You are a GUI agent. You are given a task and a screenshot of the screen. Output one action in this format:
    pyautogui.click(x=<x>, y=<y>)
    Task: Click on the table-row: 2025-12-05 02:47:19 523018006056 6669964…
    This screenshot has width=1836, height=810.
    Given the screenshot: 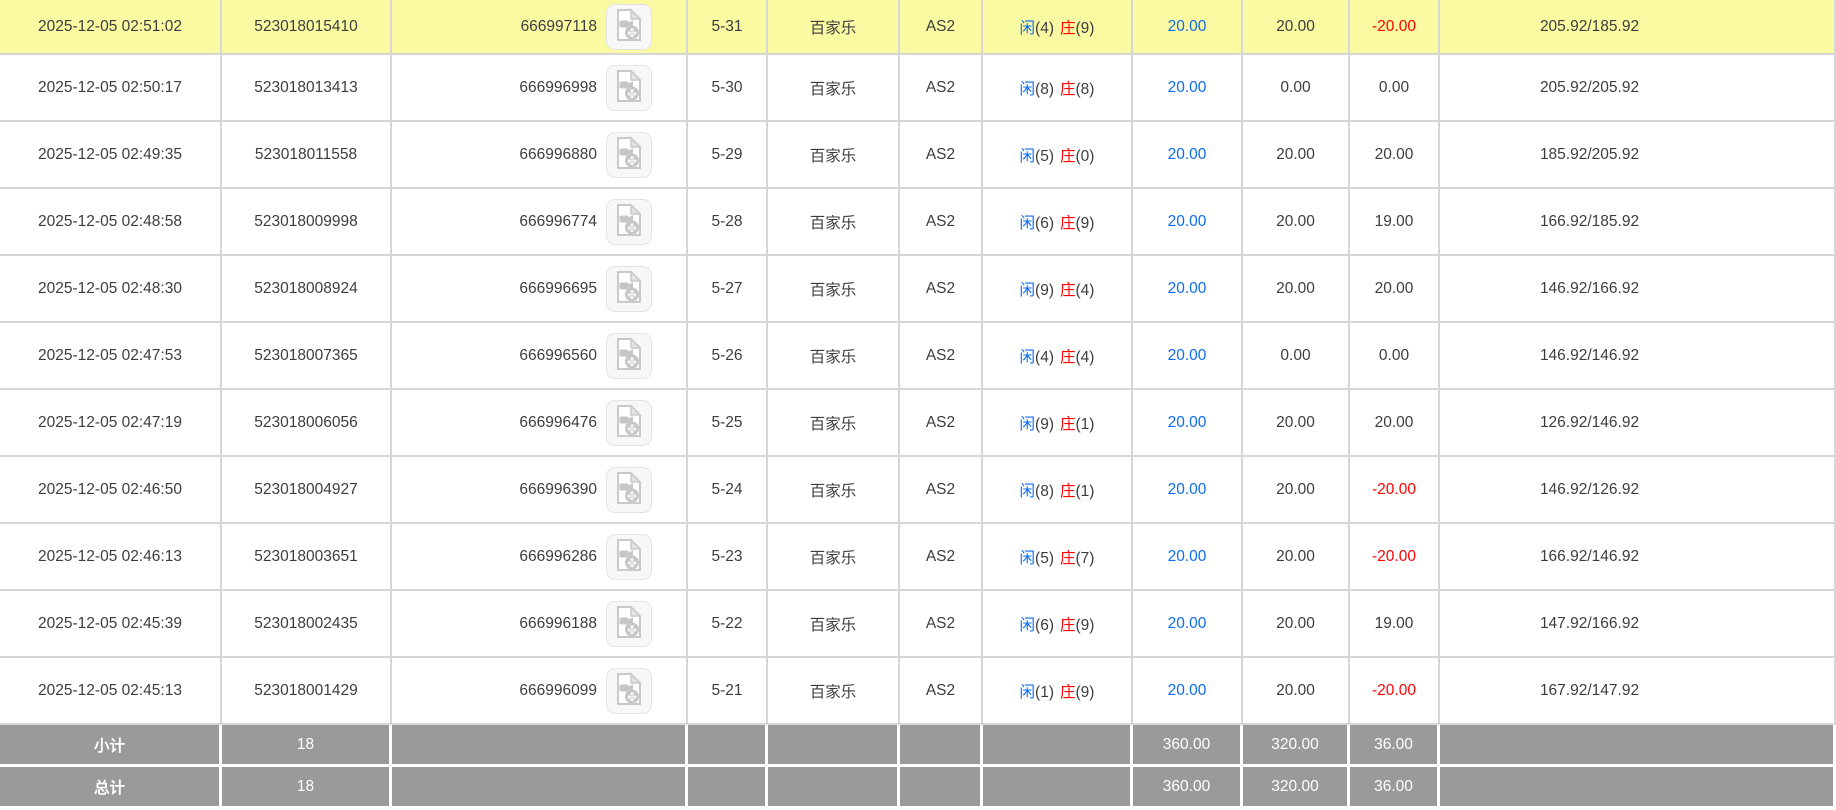 What is the action you would take?
    pyautogui.click(x=918, y=423)
    